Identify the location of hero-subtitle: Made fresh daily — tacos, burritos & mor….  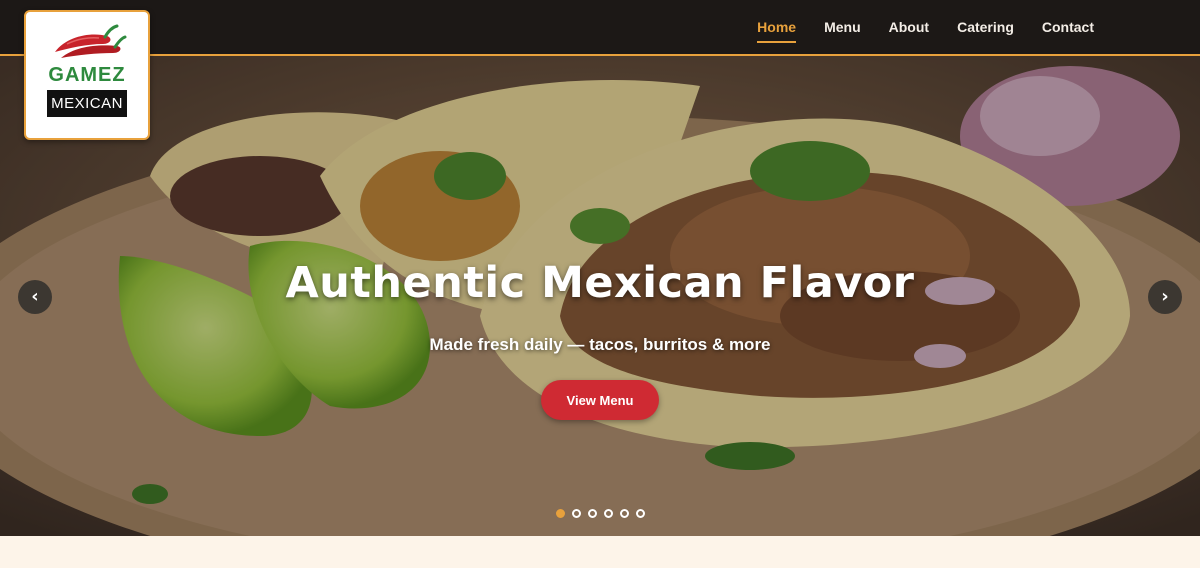
(600, 344).